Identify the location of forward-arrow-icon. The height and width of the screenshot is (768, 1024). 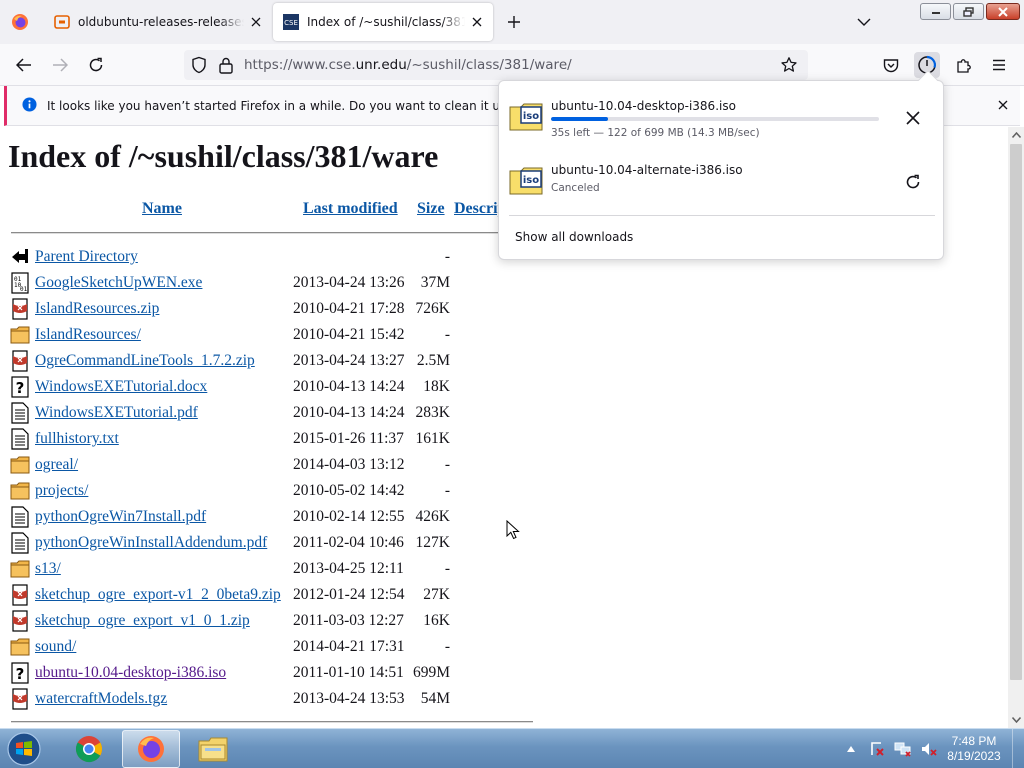
(60, 65).